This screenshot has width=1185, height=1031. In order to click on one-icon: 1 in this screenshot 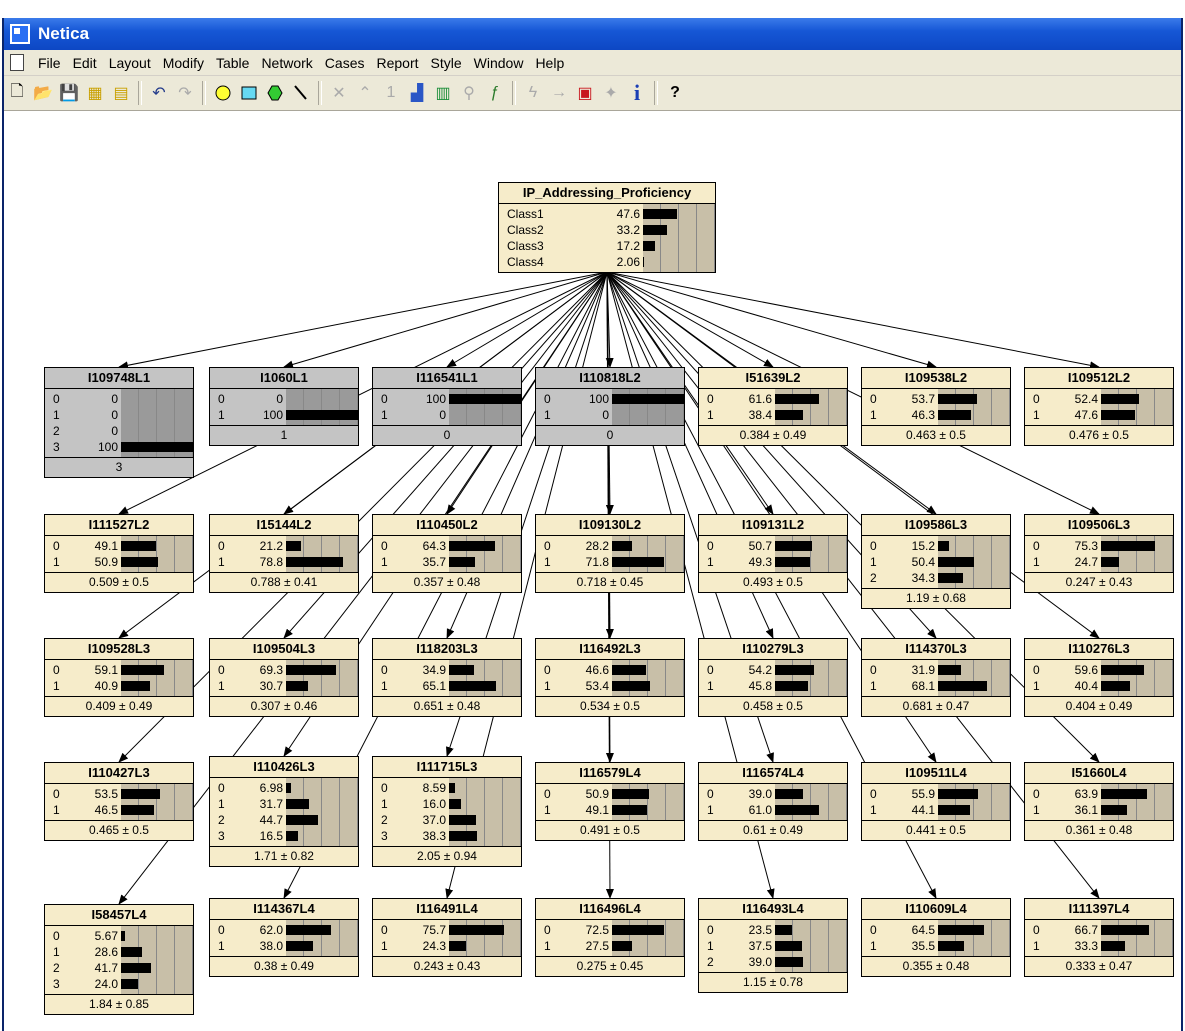, I will do `click(391, 93)`.